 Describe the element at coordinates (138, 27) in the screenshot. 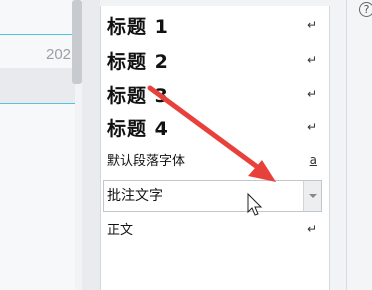

I see `style-label: 标题 1` at that location.